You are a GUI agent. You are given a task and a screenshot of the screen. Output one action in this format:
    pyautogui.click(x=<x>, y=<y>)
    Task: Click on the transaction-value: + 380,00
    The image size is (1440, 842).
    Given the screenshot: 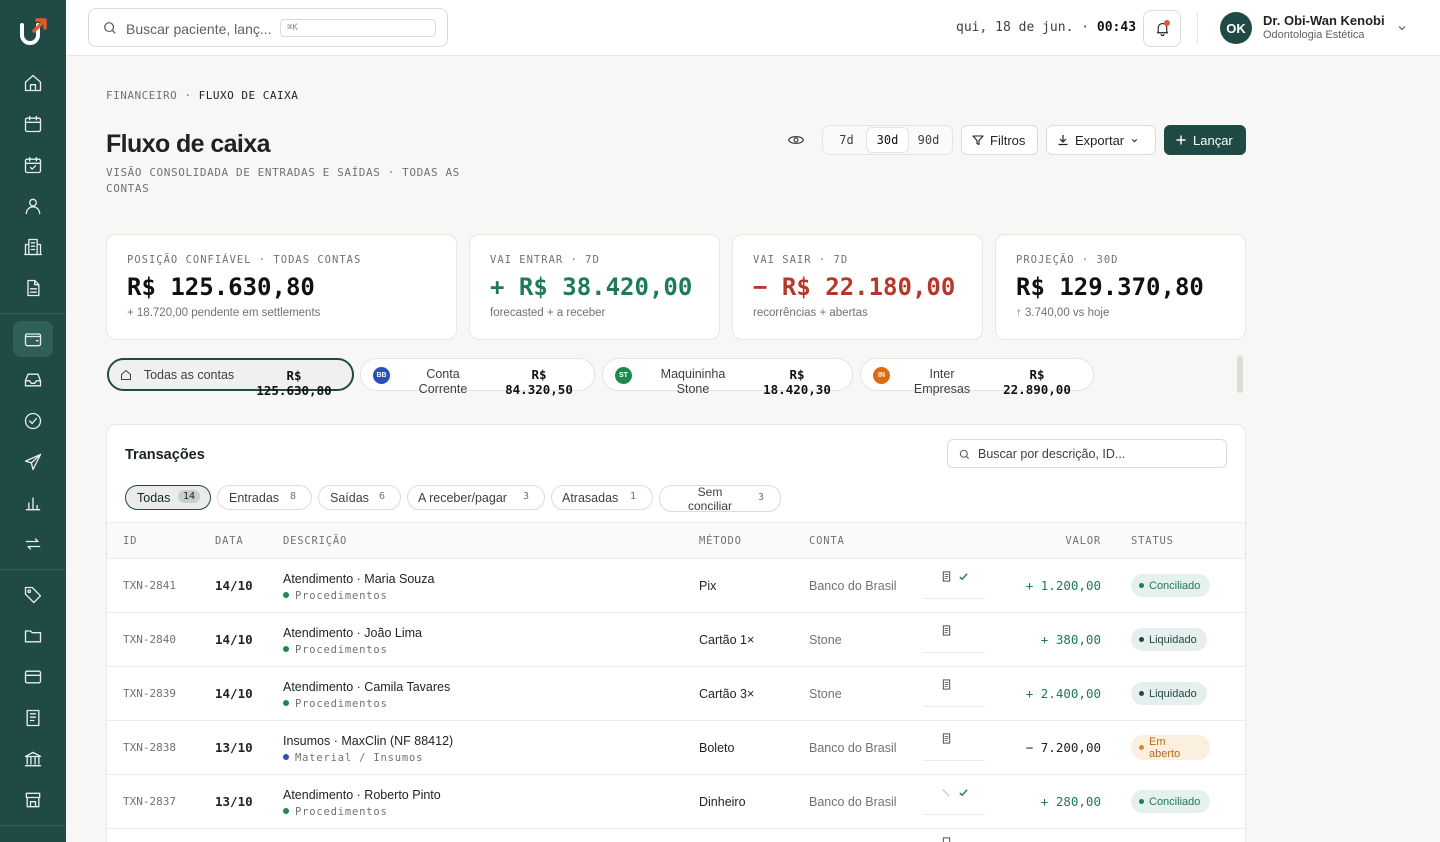 What is the action you would take?
    pyautogui.click(x=1070, y=639)
    